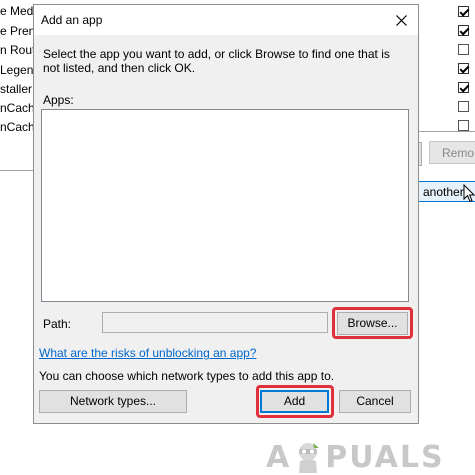  What do you see at coordinates (17, 89) in the screenshot?
I see `list-item: staller` at bounding box center [17, 89].